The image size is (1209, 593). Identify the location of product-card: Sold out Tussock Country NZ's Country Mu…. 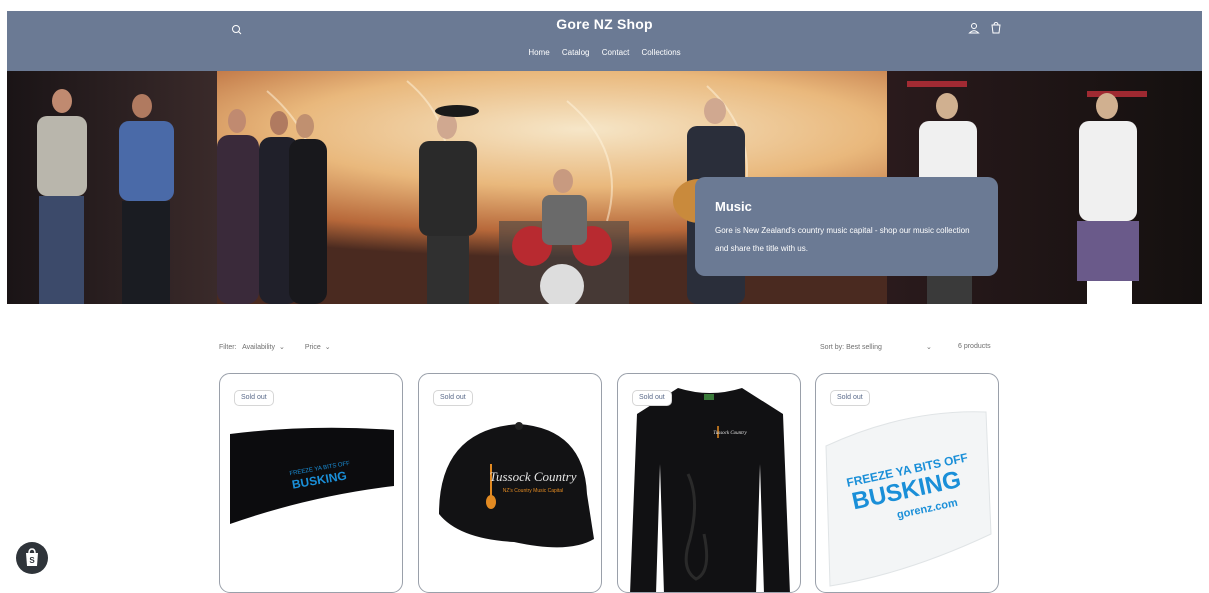
(510, 483).